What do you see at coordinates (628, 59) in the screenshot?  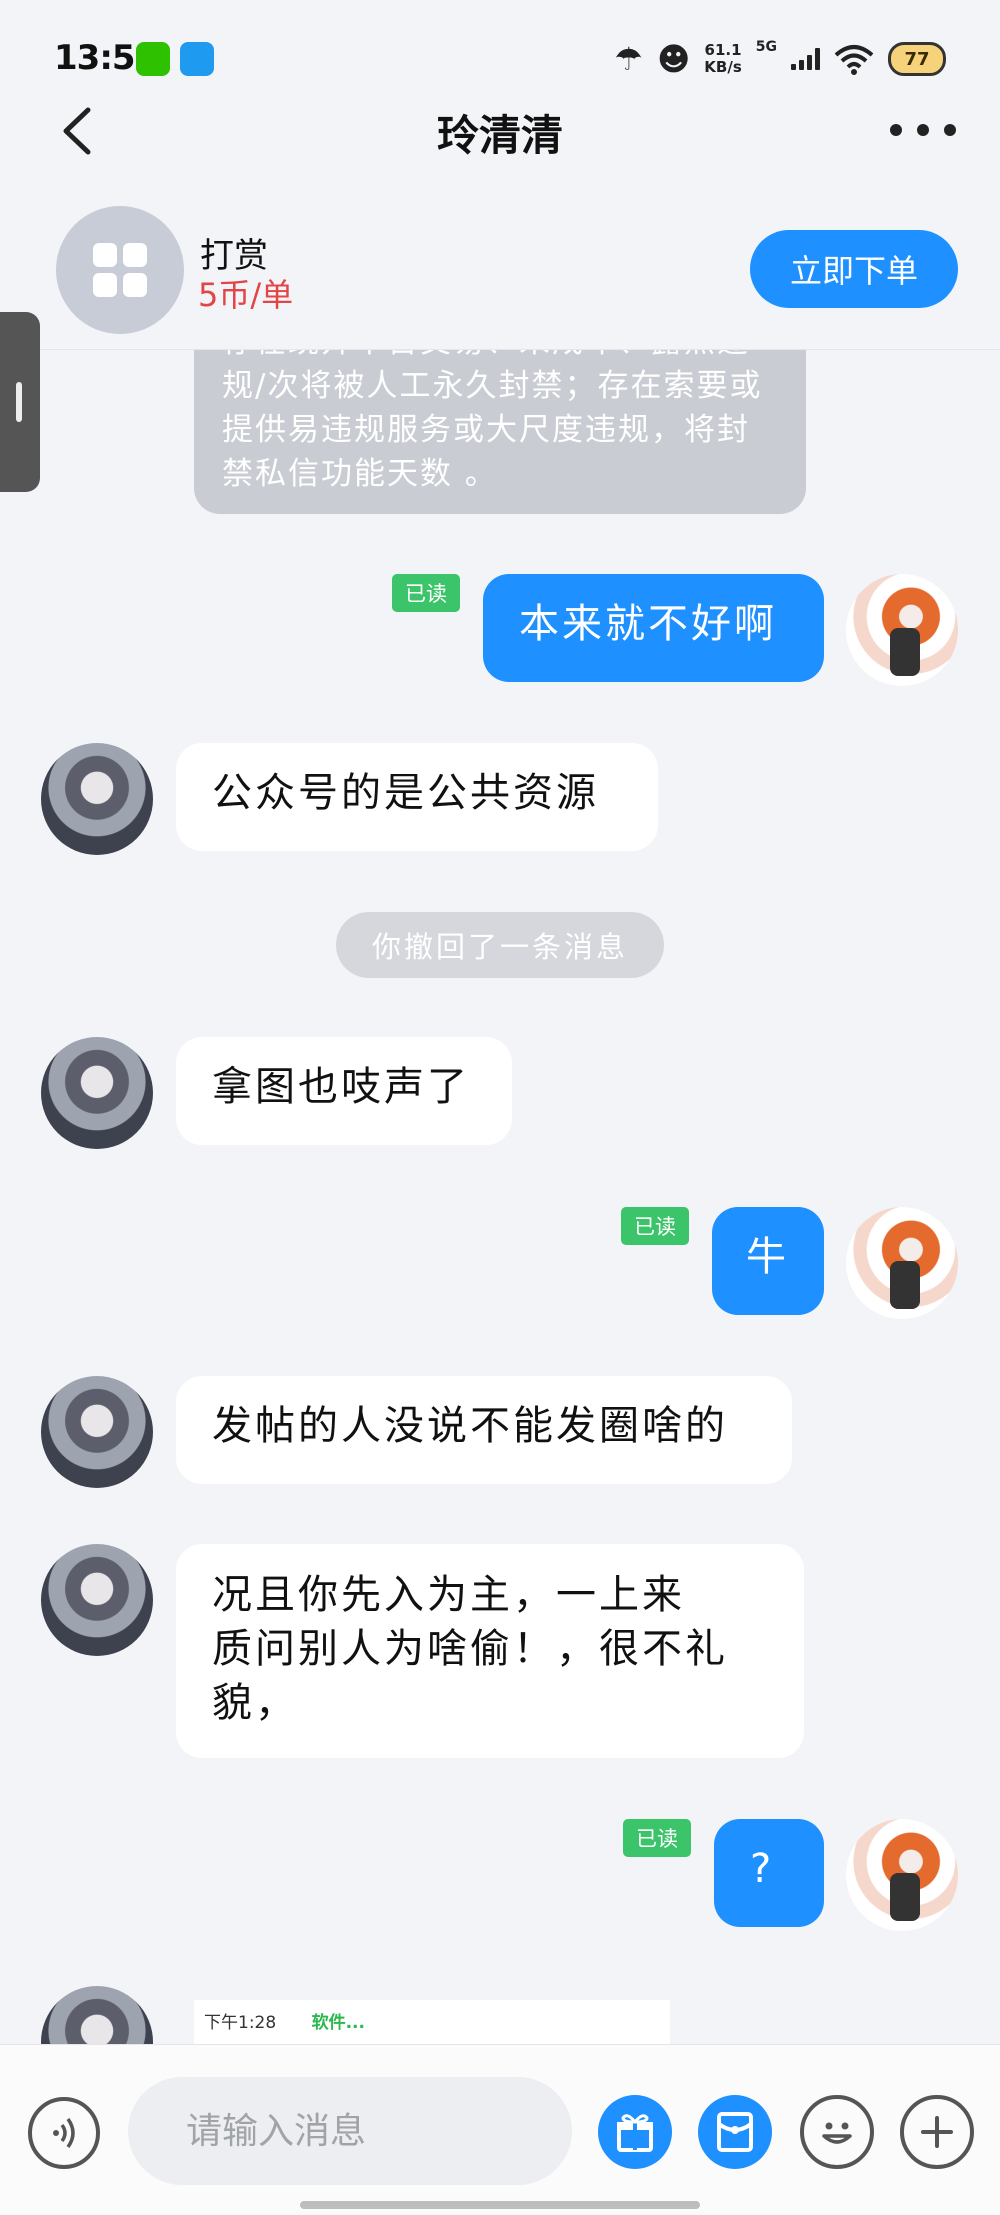 I see `mushroom-icon: ☂` at bounding box center [628, 59].